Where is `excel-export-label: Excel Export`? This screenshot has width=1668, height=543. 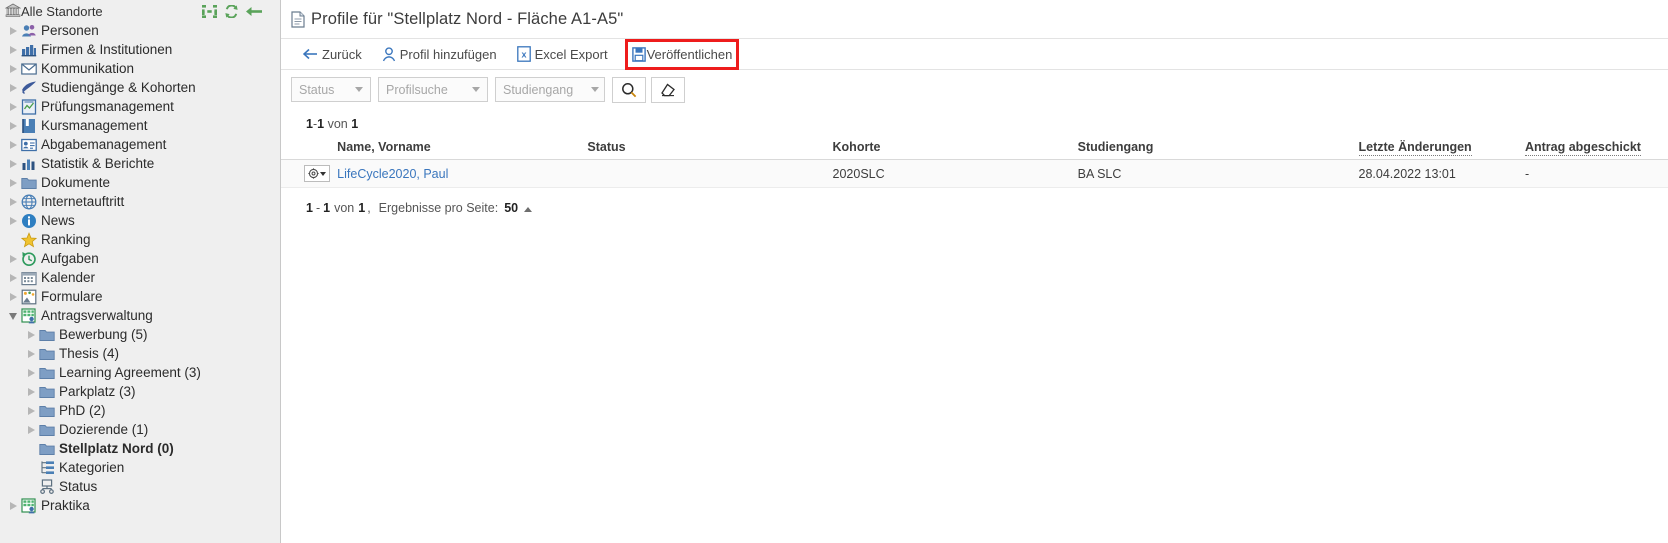
excel-export-label: Excel Export is located at coordinates (571, 54).